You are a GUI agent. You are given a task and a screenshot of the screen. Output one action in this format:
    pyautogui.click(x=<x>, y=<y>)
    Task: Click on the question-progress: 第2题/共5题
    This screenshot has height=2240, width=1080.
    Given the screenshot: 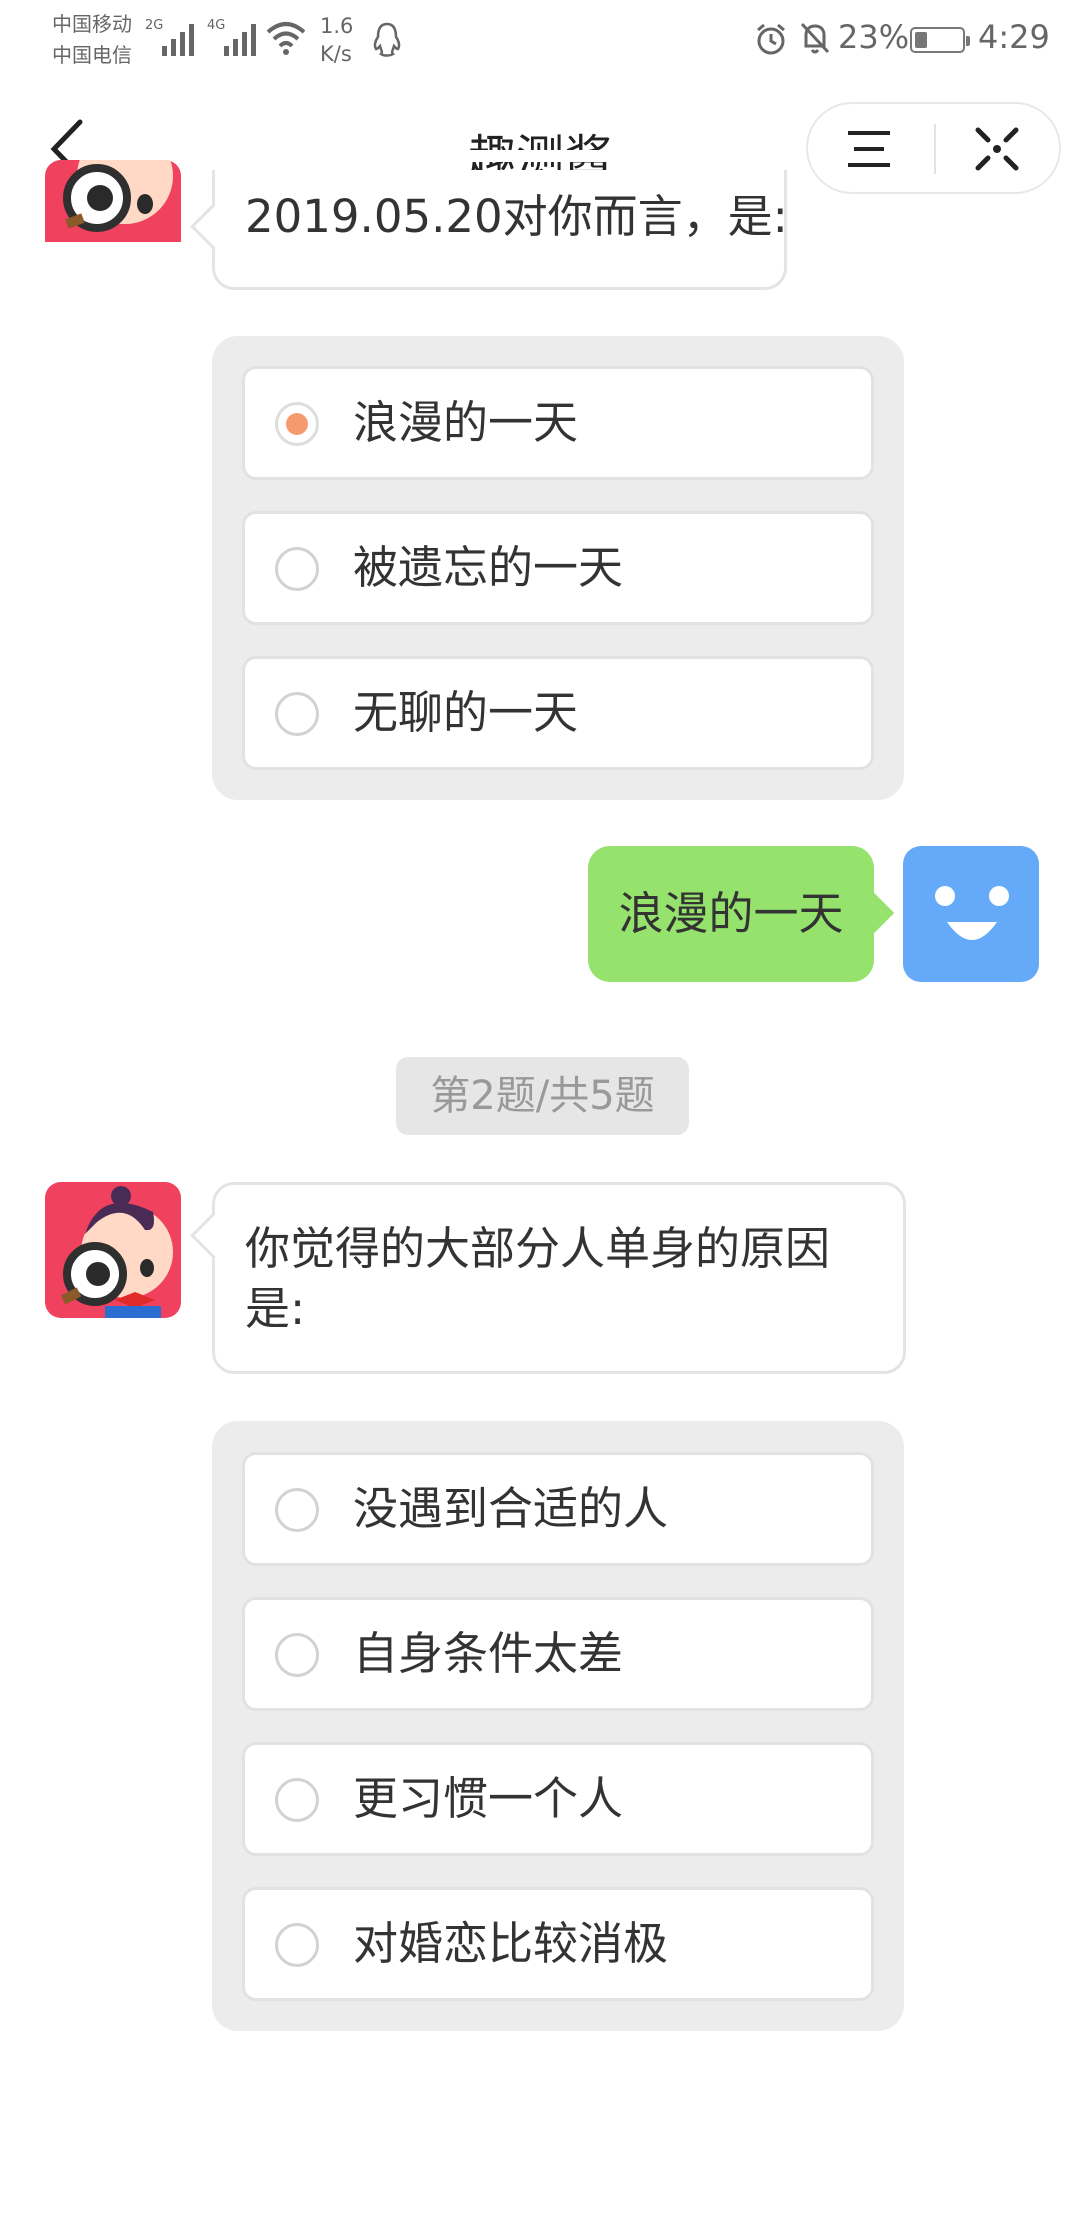 What is the action you would take?
    pyautogui.click(x=542, y=1096)
    